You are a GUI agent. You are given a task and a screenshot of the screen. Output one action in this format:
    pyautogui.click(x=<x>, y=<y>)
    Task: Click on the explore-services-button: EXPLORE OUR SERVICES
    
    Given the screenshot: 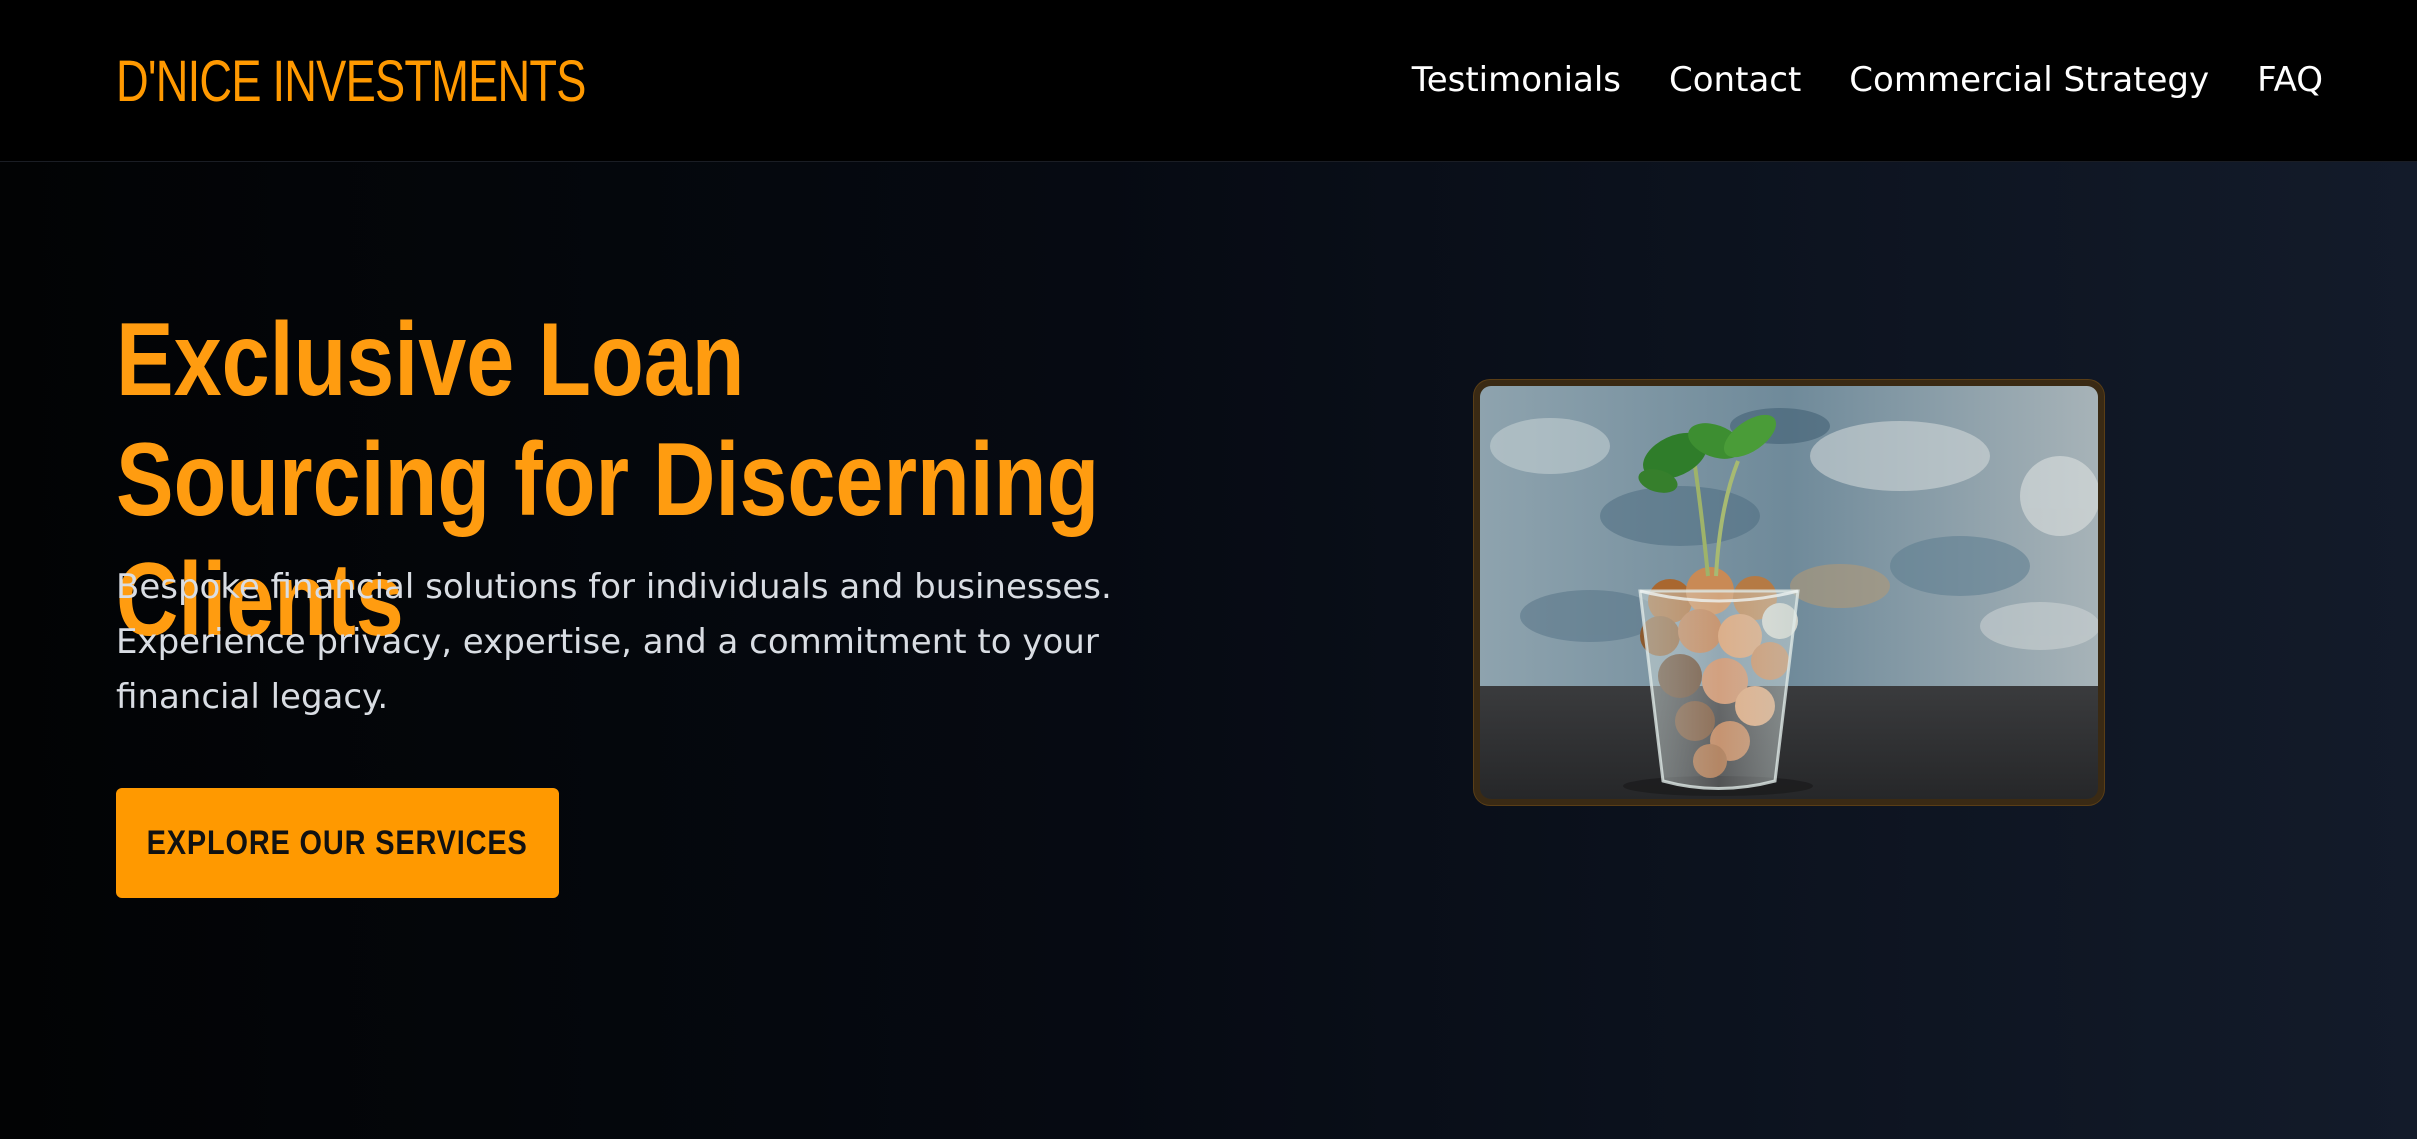 What is the action you would take?
    pyautogui.click(x=337, y=843)
    